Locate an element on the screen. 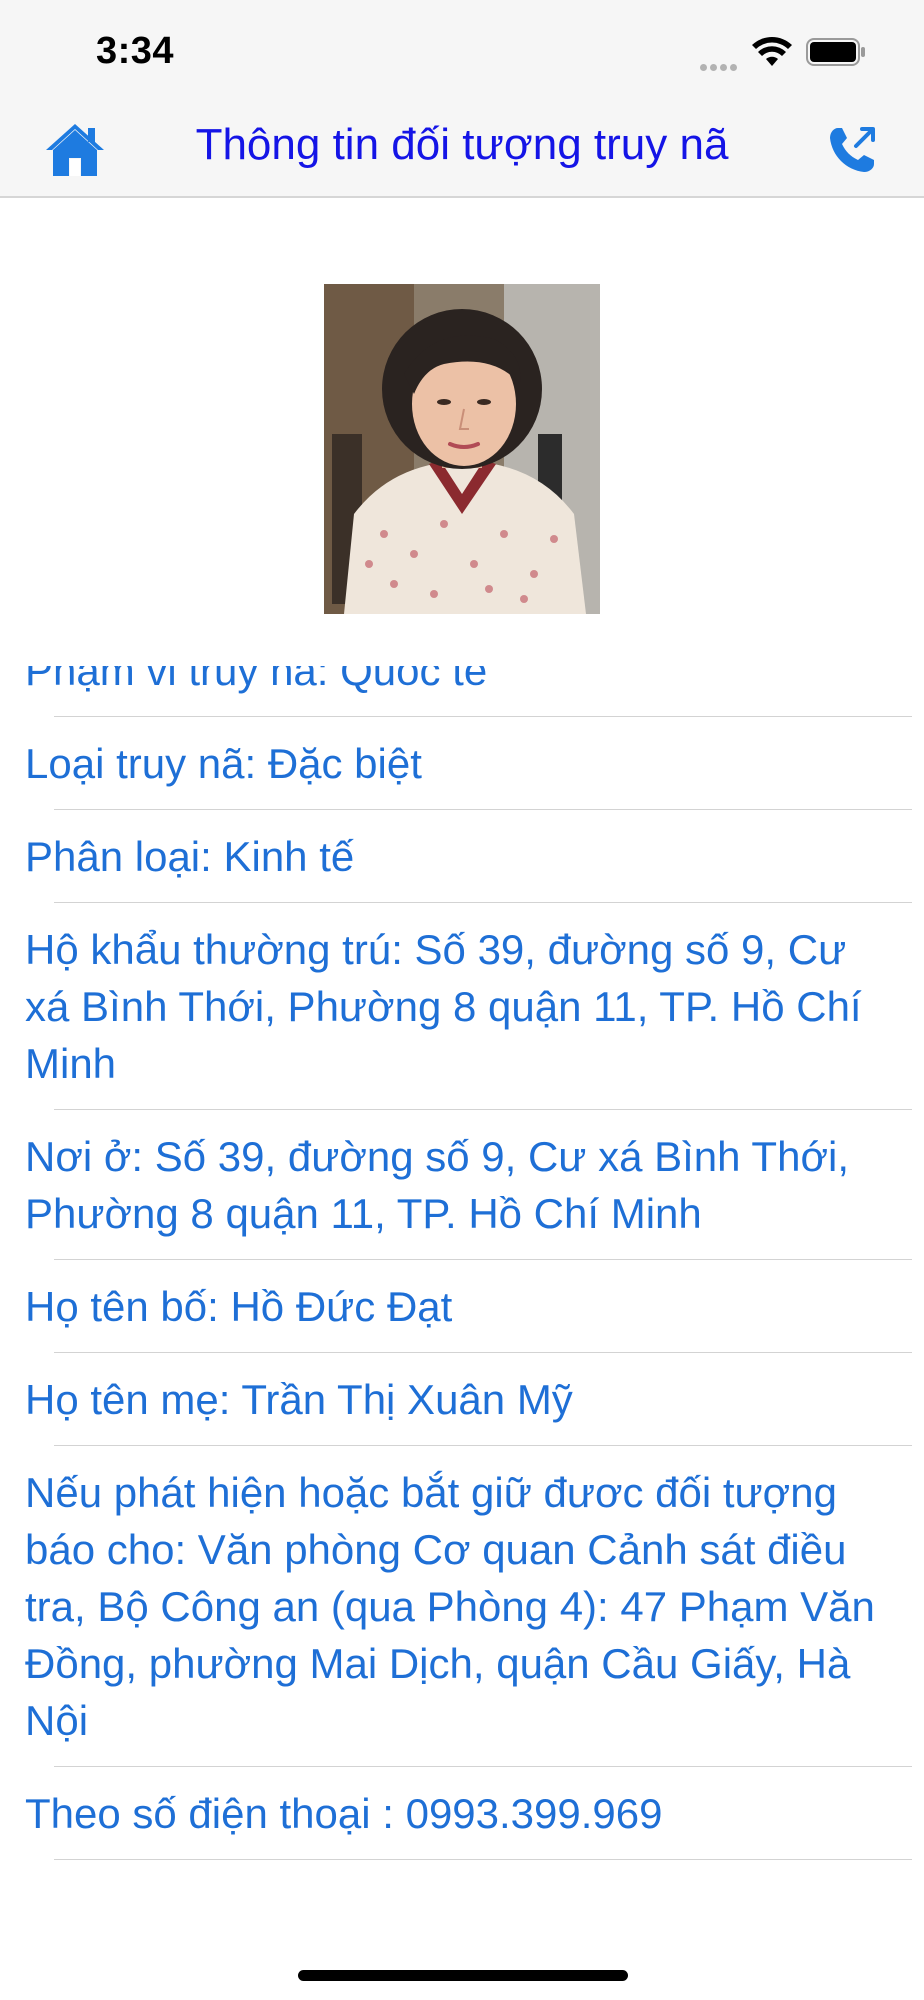  home-indicator is located at coordinates (463, 1975).